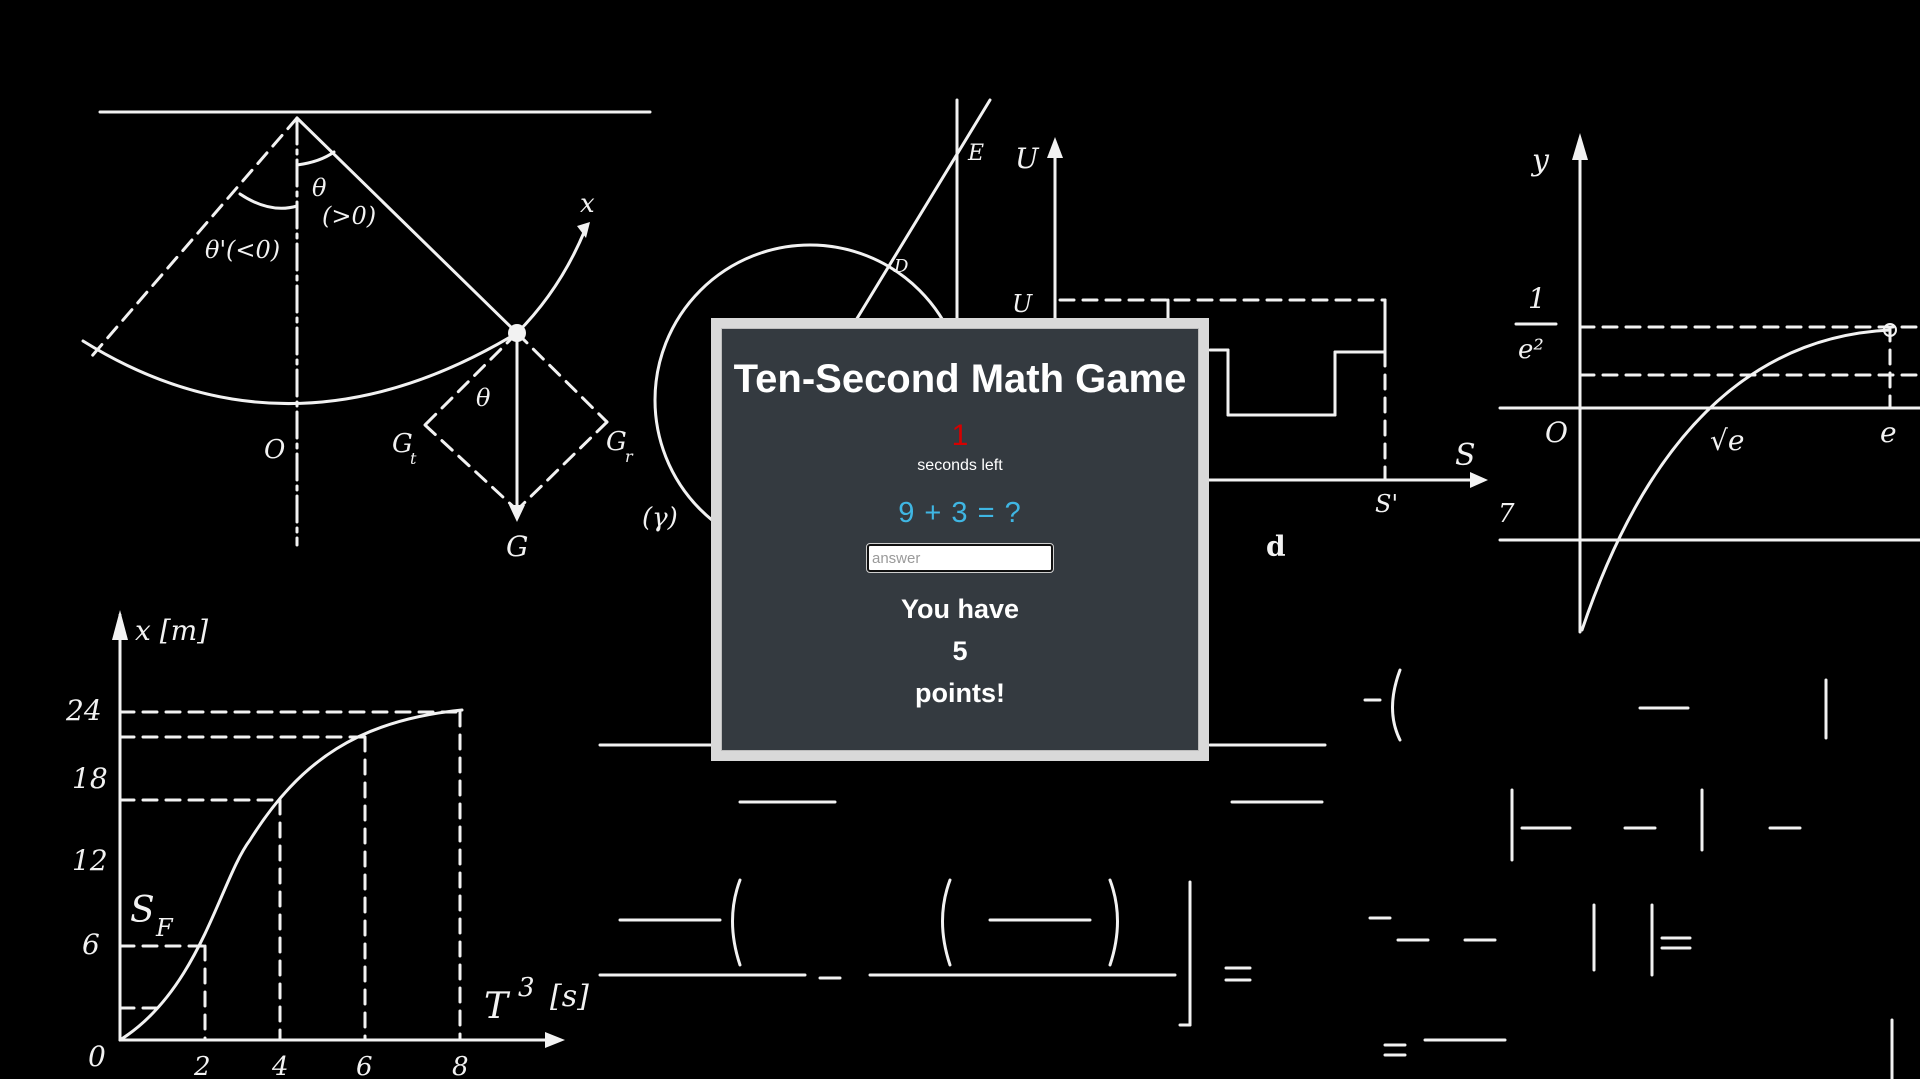 This screenshot has height=1079, width=1920. I want to click on label-e: E, so click(975, 153).